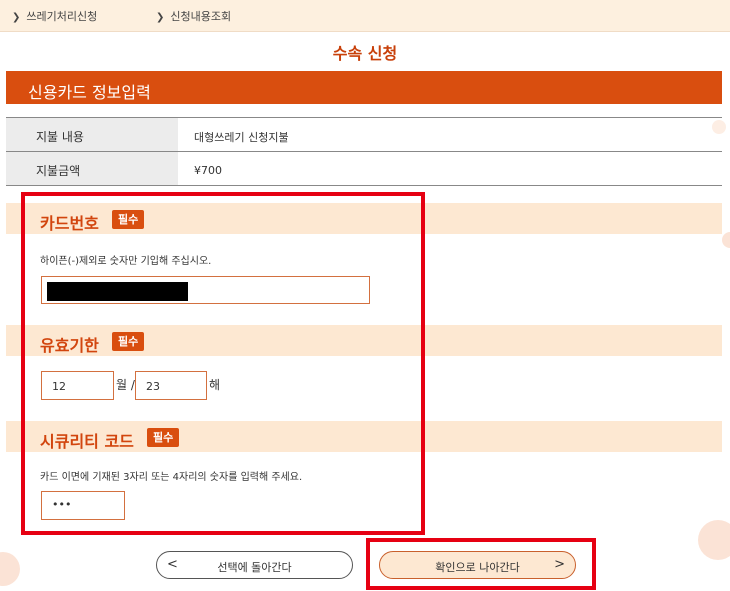 The height and width of the screenshot is (591, 730). What do you see at coordinates (559, 564) in the screenshot?
I see `chevron-right-icon: >` at bounding box center [559, 564].